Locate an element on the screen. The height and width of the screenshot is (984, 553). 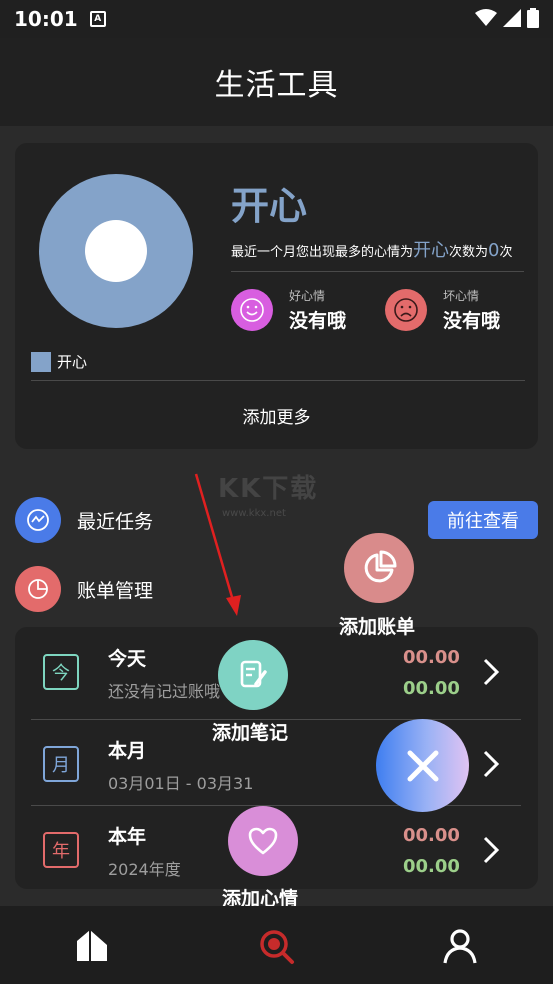
desc-mood: 开心 is located at coordinates (431, 250).